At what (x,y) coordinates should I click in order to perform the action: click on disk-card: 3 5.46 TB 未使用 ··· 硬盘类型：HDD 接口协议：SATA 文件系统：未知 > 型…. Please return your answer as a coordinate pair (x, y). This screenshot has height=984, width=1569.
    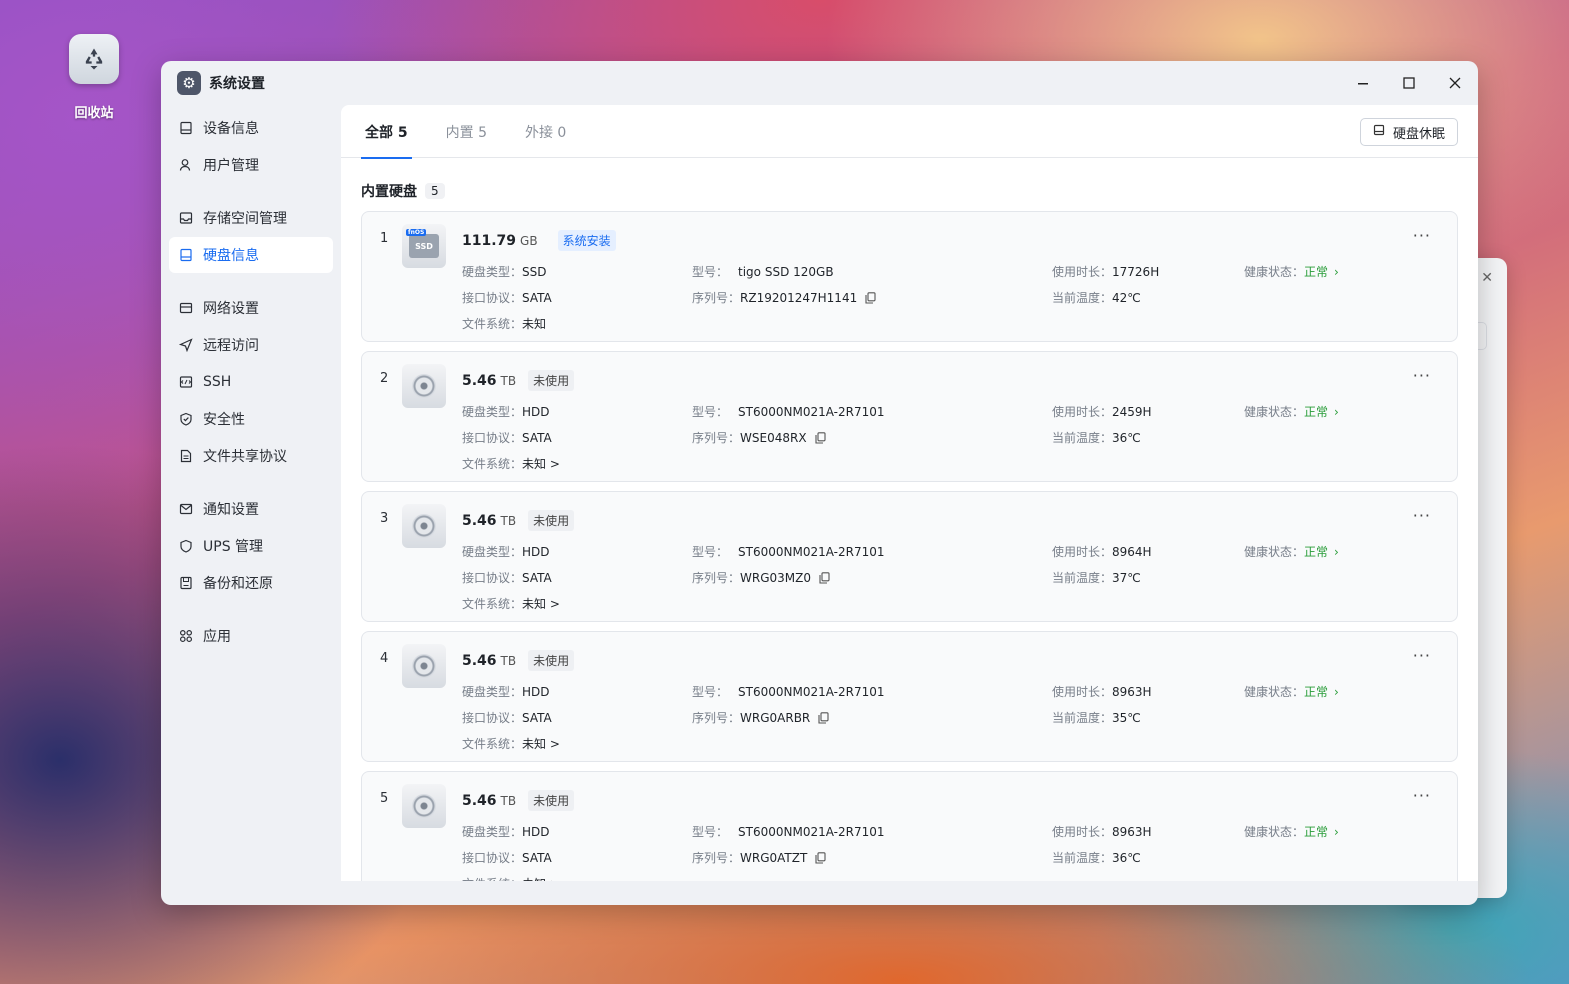
    Looking at the image, I should click on (909, 556).